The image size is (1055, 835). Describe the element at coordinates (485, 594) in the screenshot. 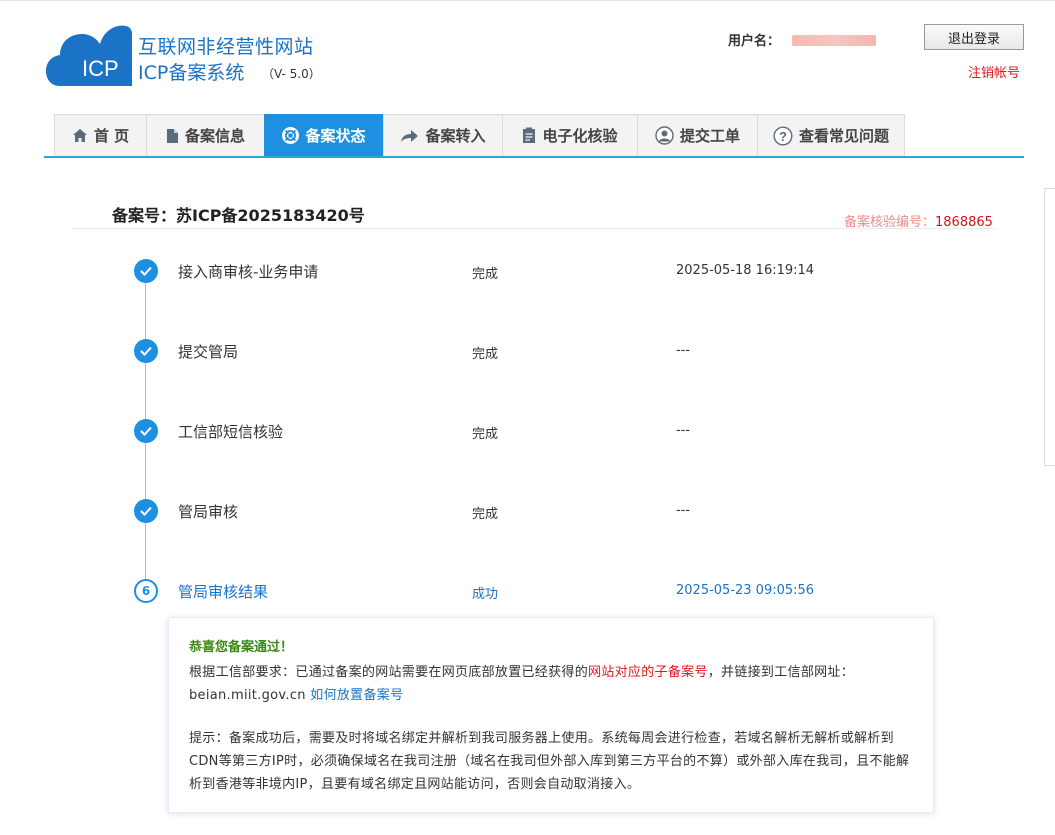

I see `step-status: 成功` at that location.